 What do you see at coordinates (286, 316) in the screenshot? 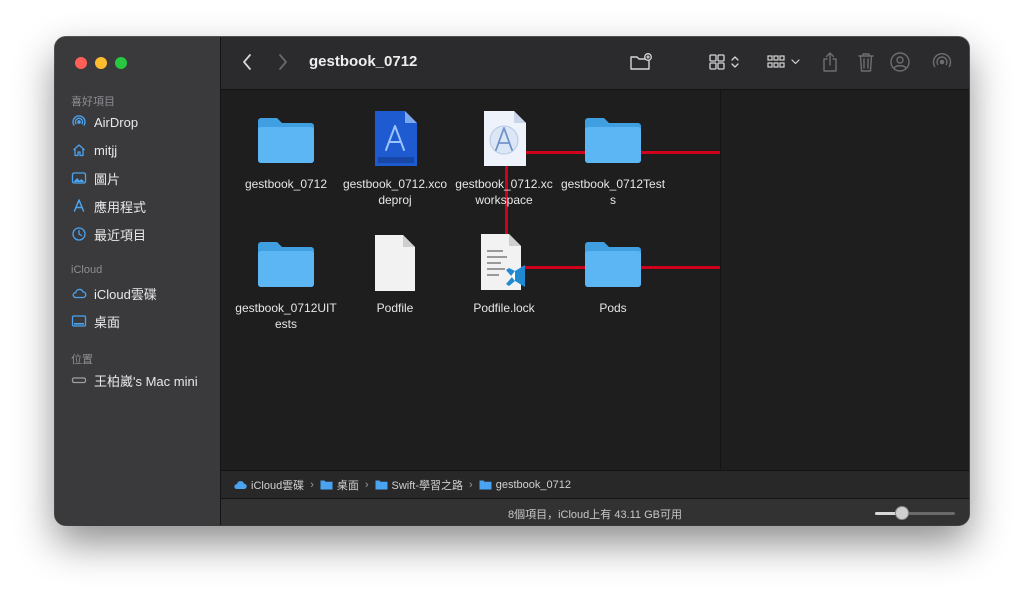
I see `file-name: gestbook_0712UITests` at bounding box center [286, 316].